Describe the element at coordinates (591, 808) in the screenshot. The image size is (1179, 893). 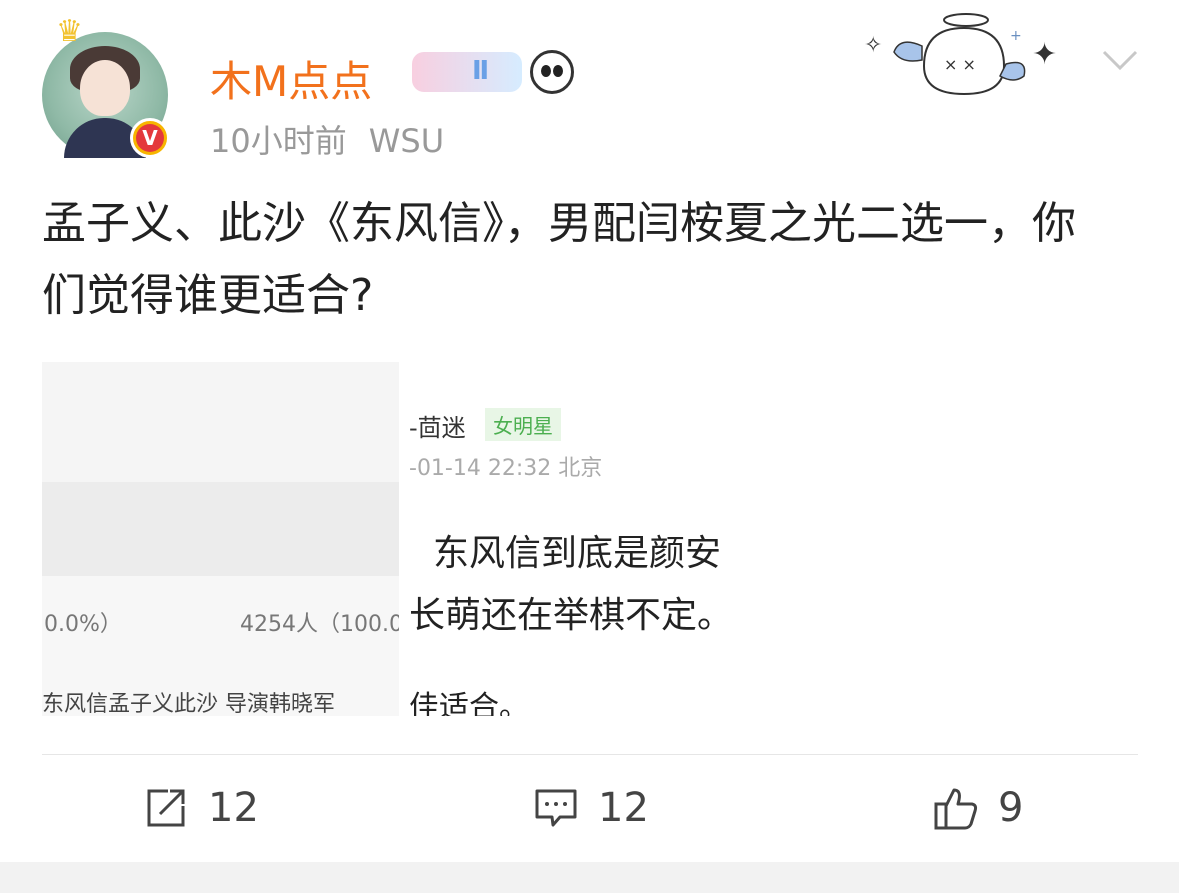
I see `comment-button: 12` at that location.